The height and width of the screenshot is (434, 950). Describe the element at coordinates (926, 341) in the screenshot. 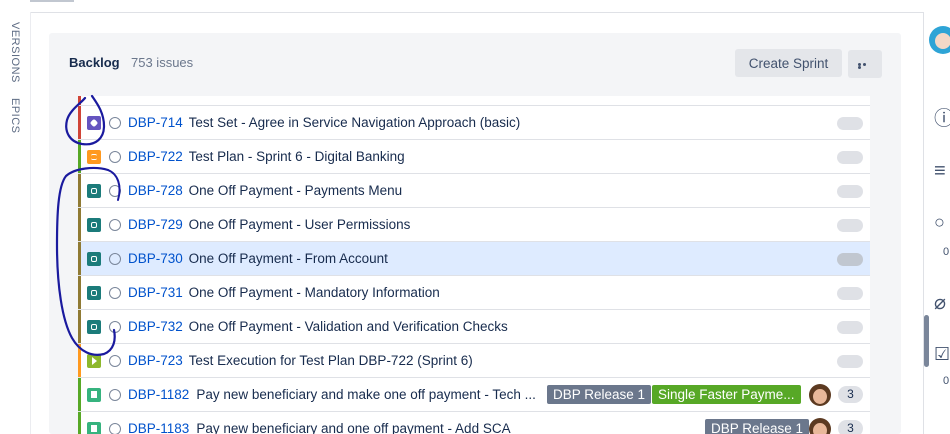

I see `scrollbar-thumb` at that location.